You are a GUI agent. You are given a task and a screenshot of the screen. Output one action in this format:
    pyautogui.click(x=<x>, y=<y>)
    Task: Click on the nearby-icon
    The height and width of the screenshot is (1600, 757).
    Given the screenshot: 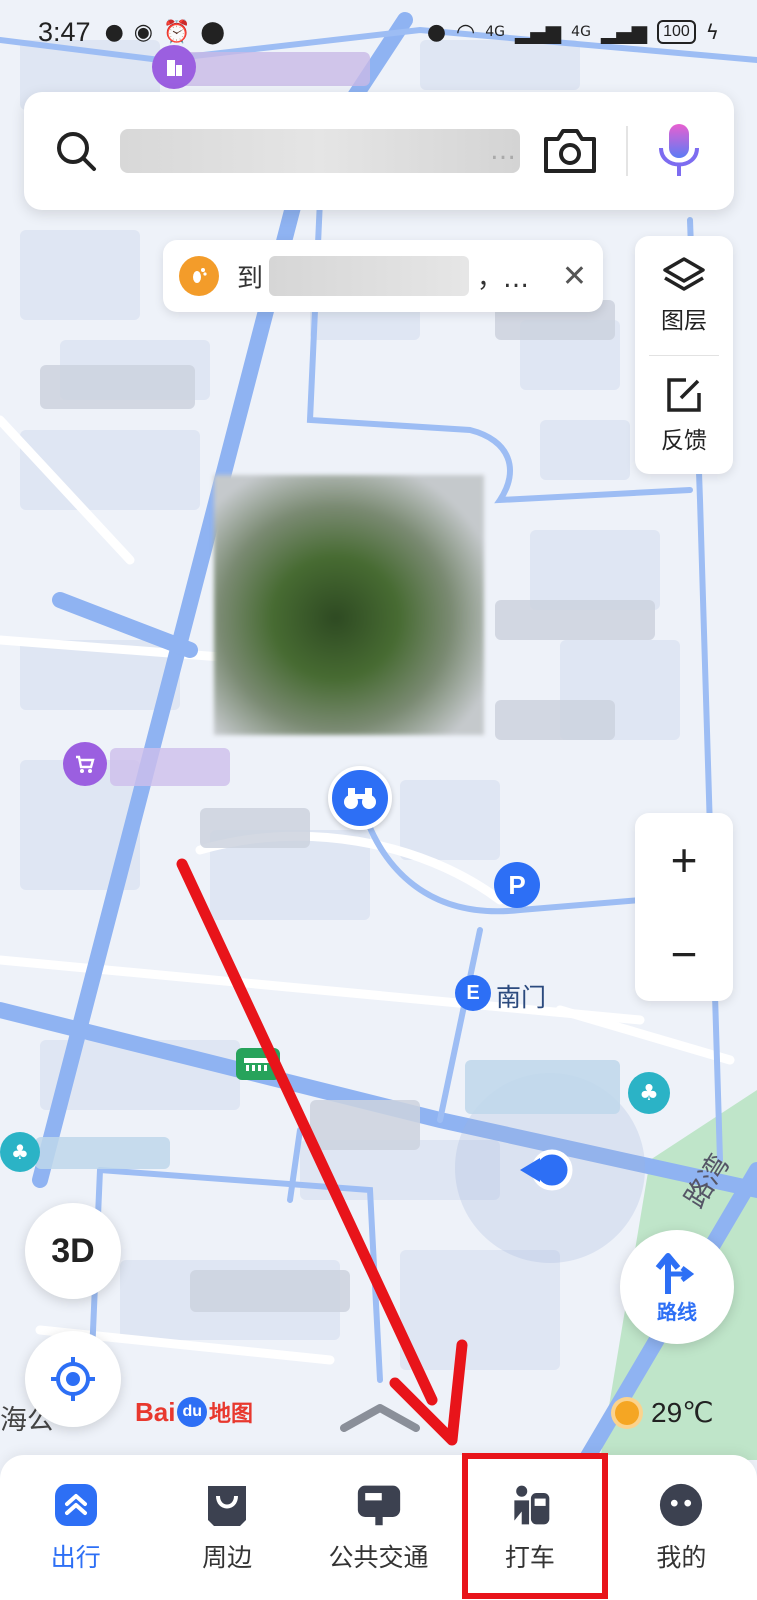 What is the action you would take?
    pyautogui.click(x=227, y=1505)
    